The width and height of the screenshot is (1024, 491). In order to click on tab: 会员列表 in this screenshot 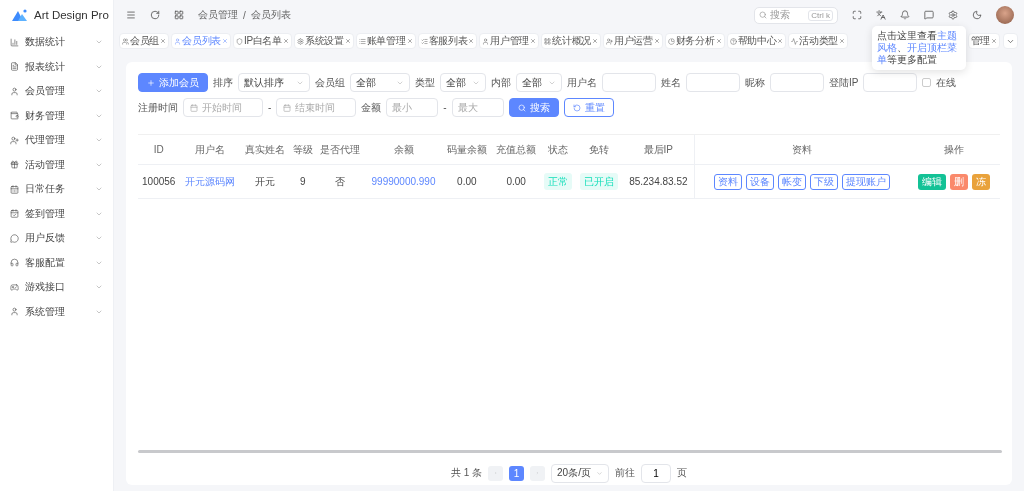, I will do `click(201, 41)`.